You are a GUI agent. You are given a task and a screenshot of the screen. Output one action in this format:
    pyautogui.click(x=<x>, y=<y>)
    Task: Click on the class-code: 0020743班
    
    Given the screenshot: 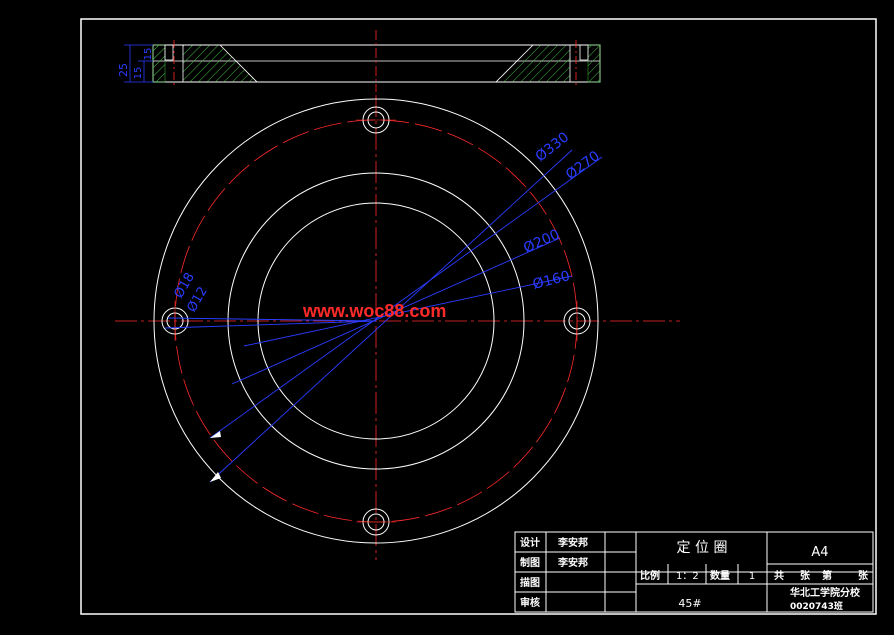 What is the action you would take?
    pyautogui.click(x=816, y=606)
    